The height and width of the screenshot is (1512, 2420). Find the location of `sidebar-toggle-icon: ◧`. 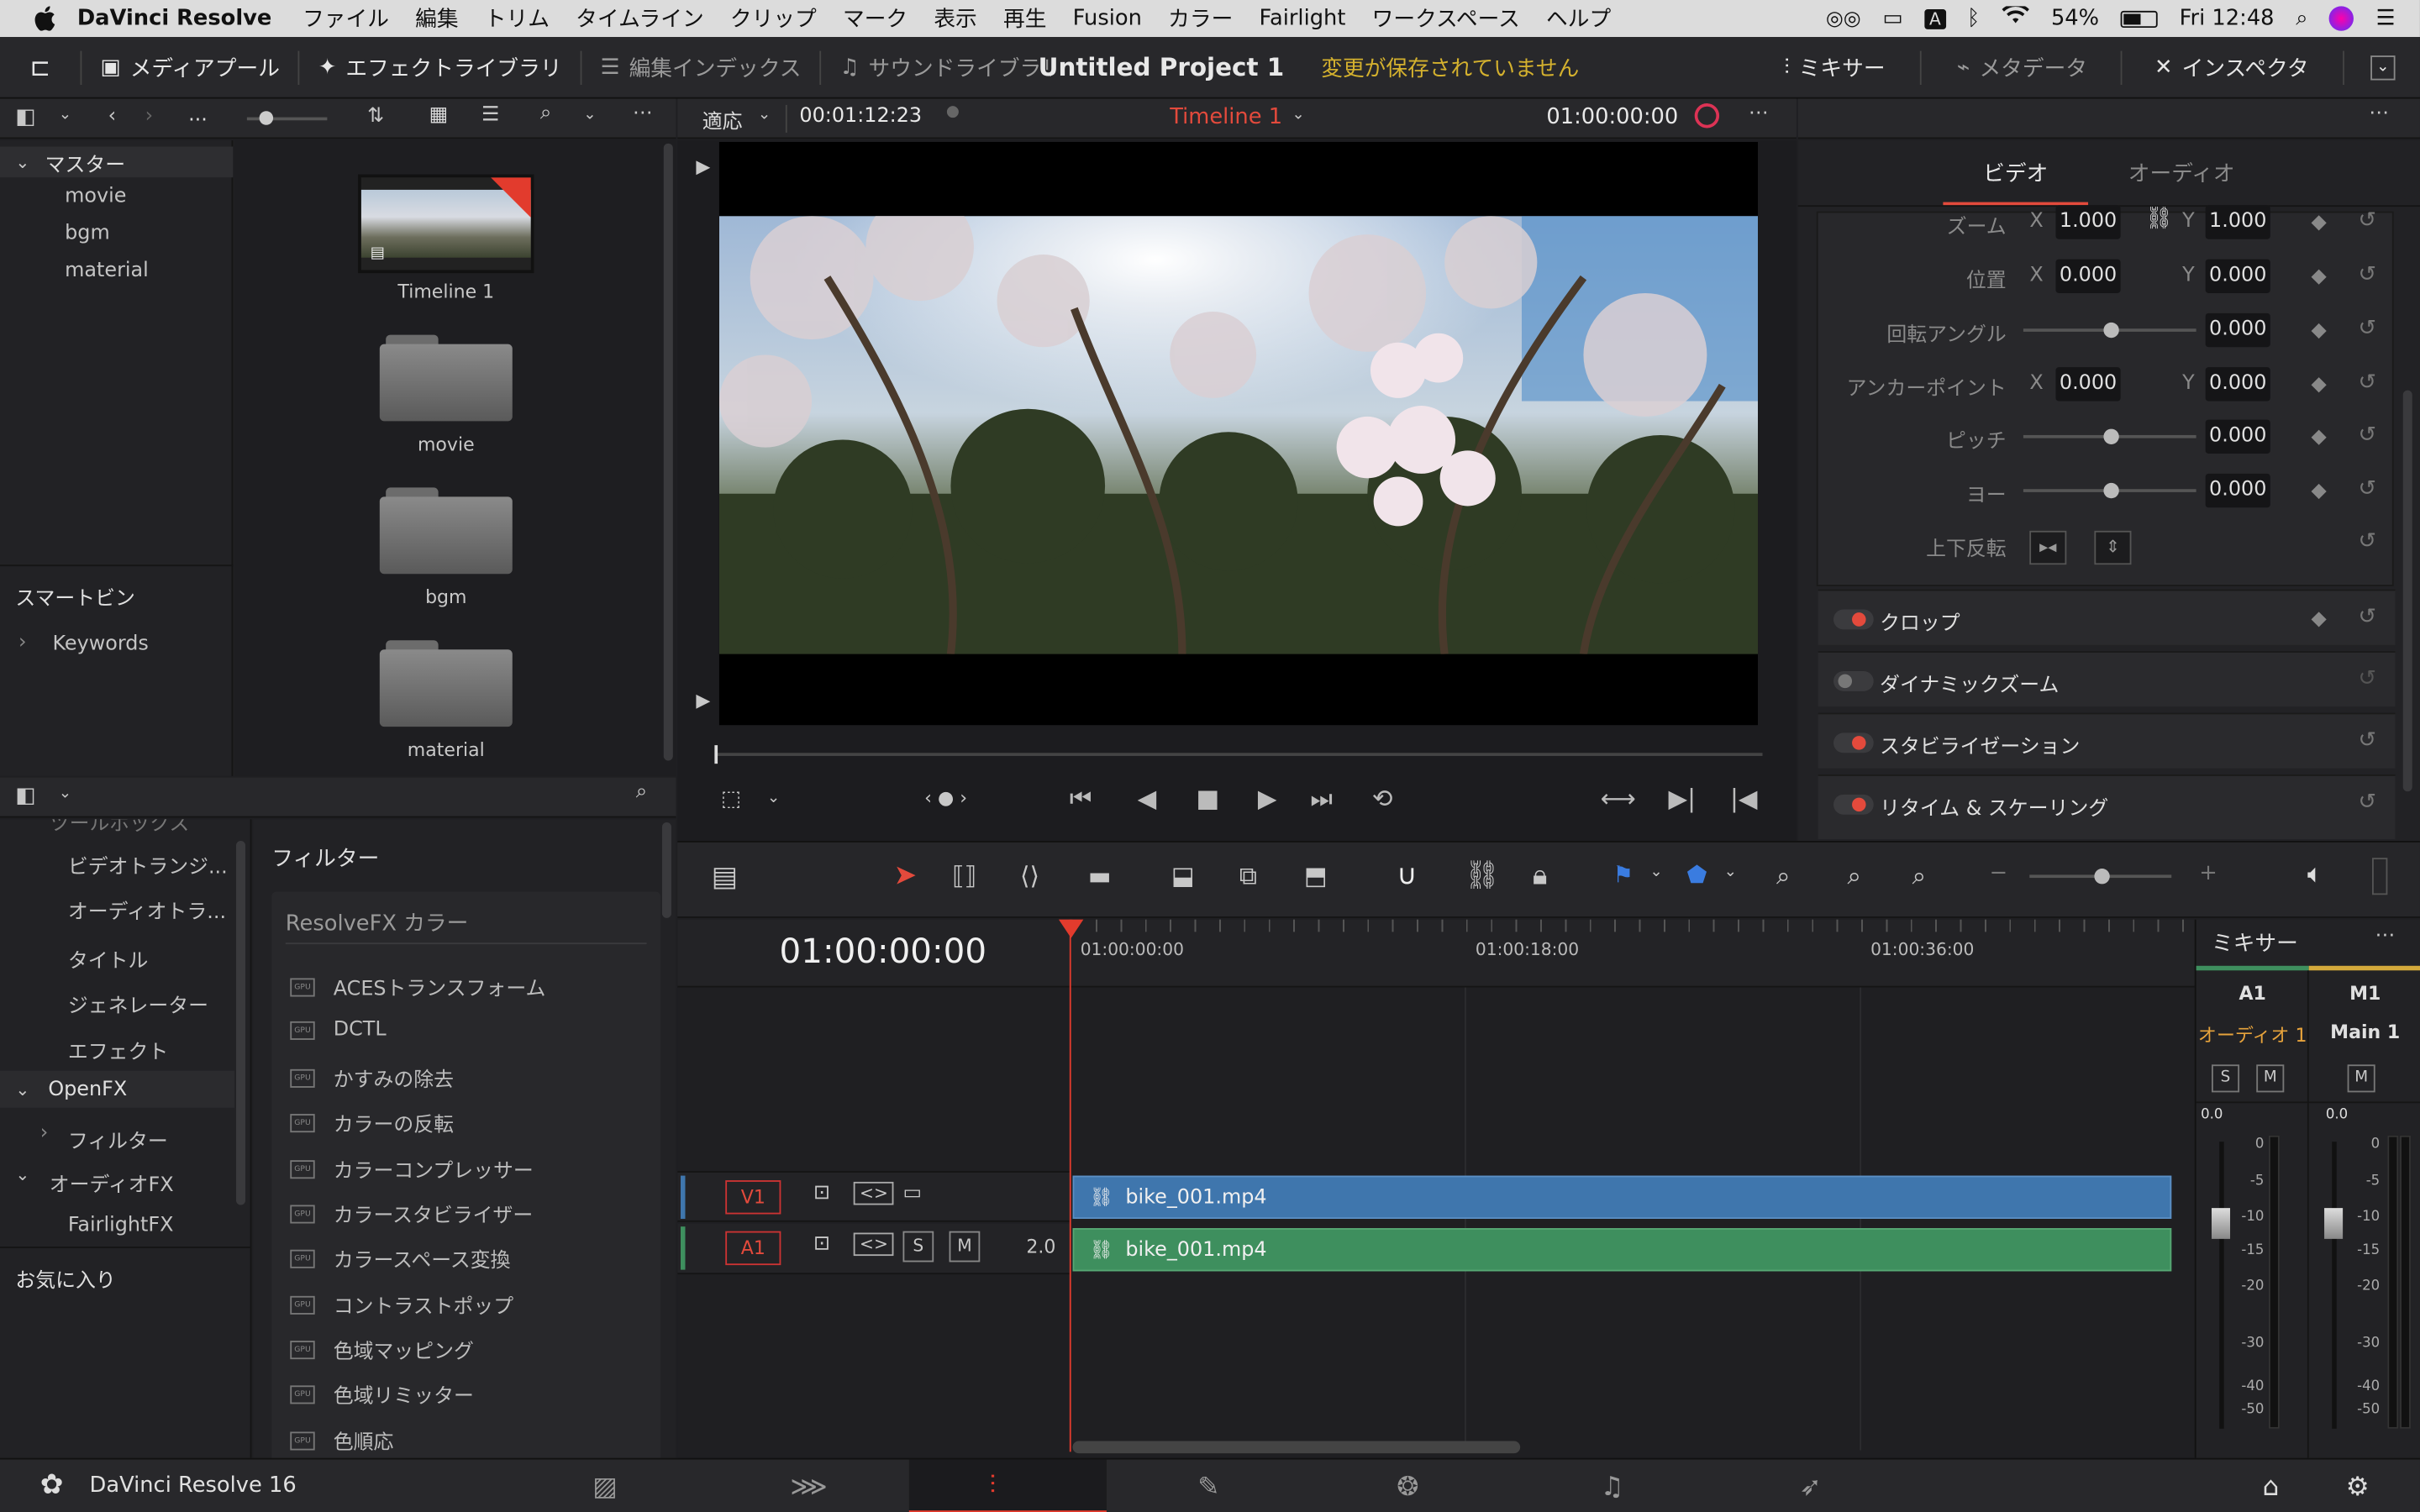

sidebar-toggle-icon: ◧ is located at coordinates (25, 117).